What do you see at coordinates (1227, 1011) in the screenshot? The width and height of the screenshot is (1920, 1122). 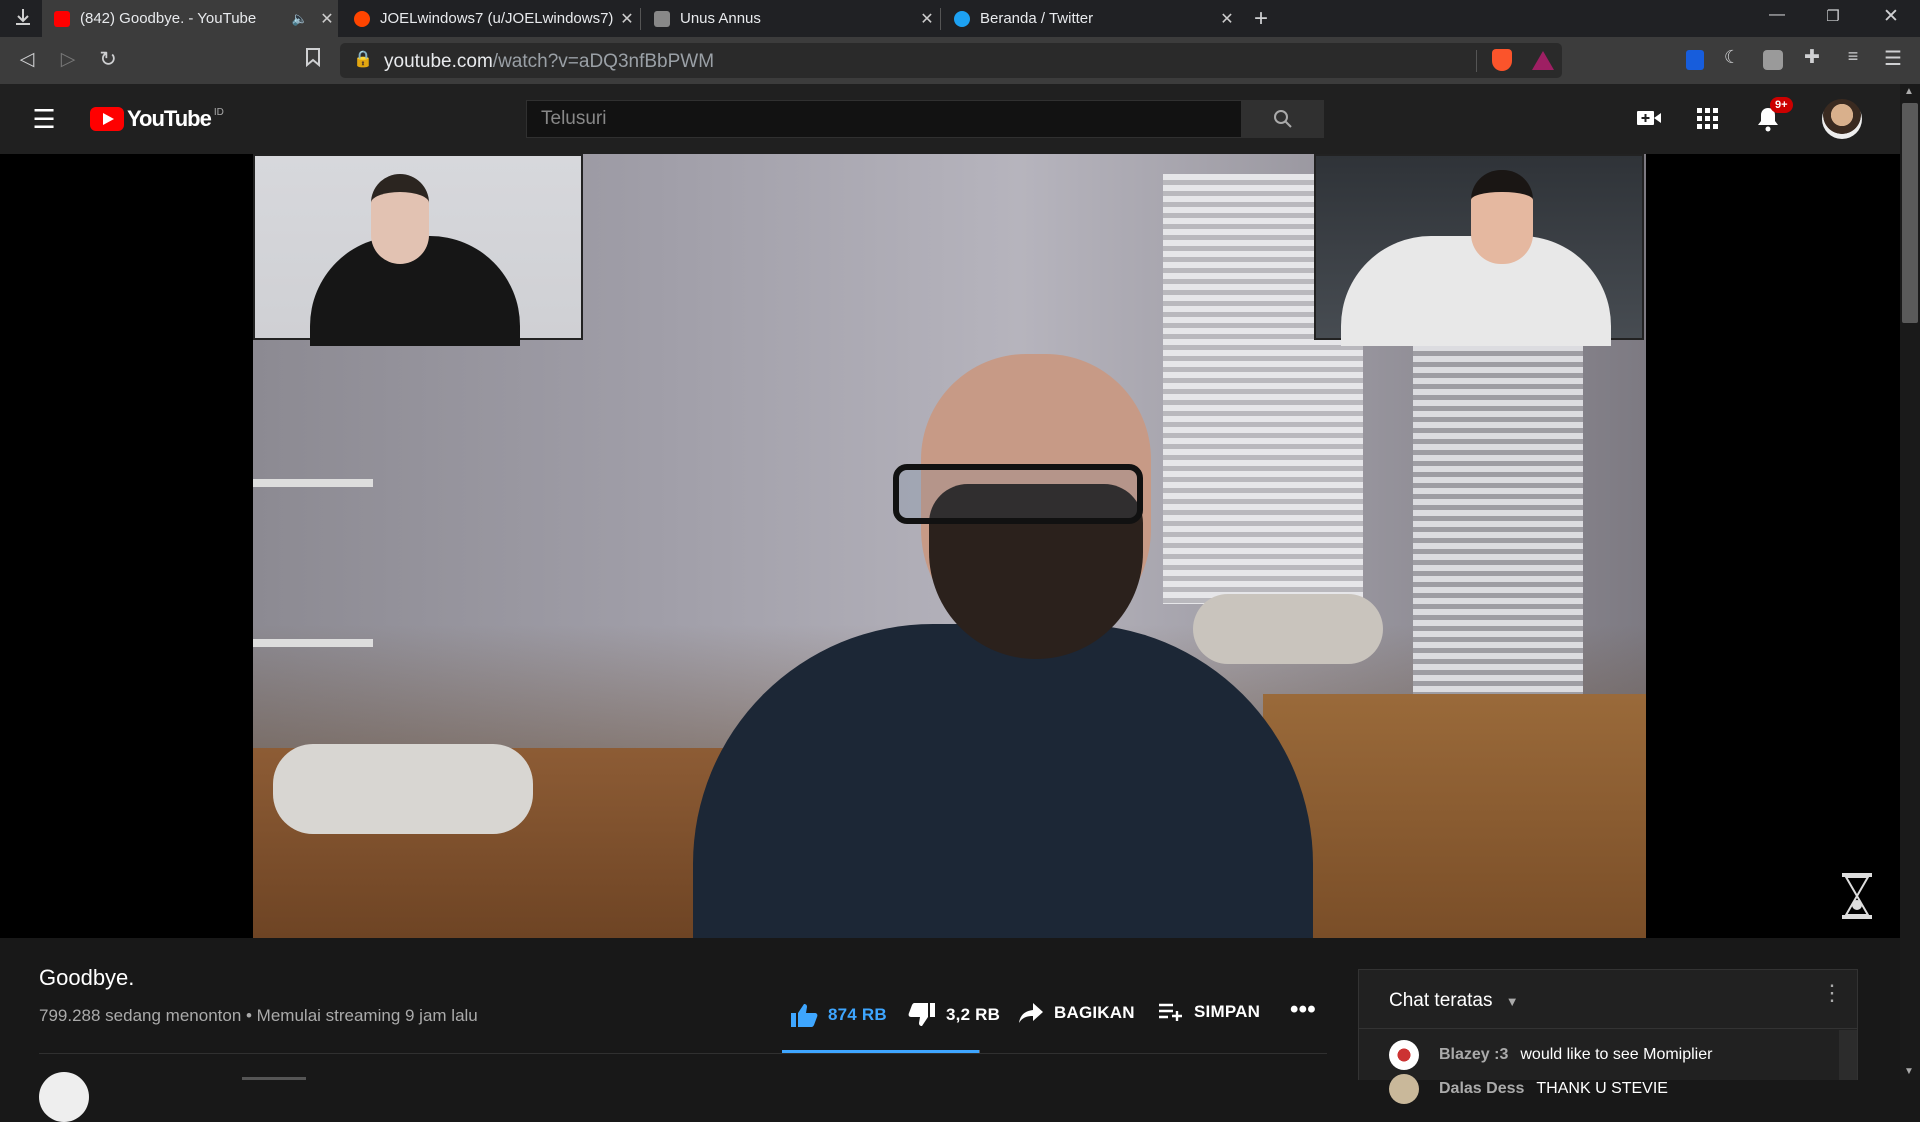 I see `save-label: SIMPAN` at bounding box center [1227, 1011].